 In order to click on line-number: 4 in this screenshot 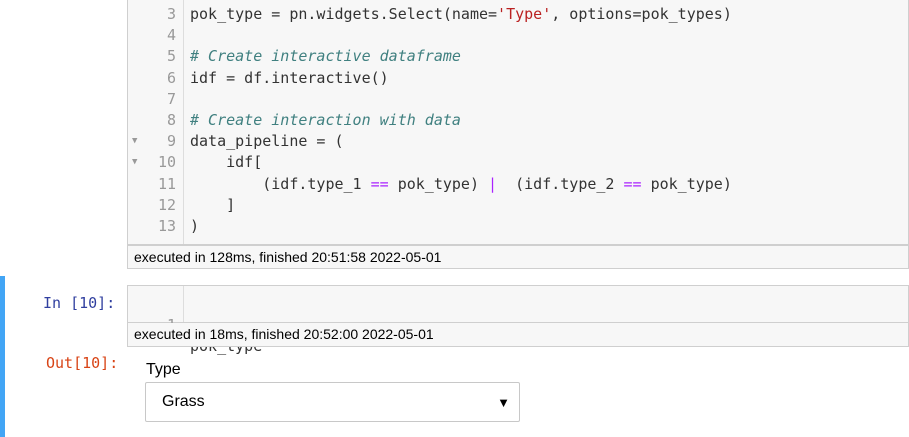, I will do `click(171, 35)`.